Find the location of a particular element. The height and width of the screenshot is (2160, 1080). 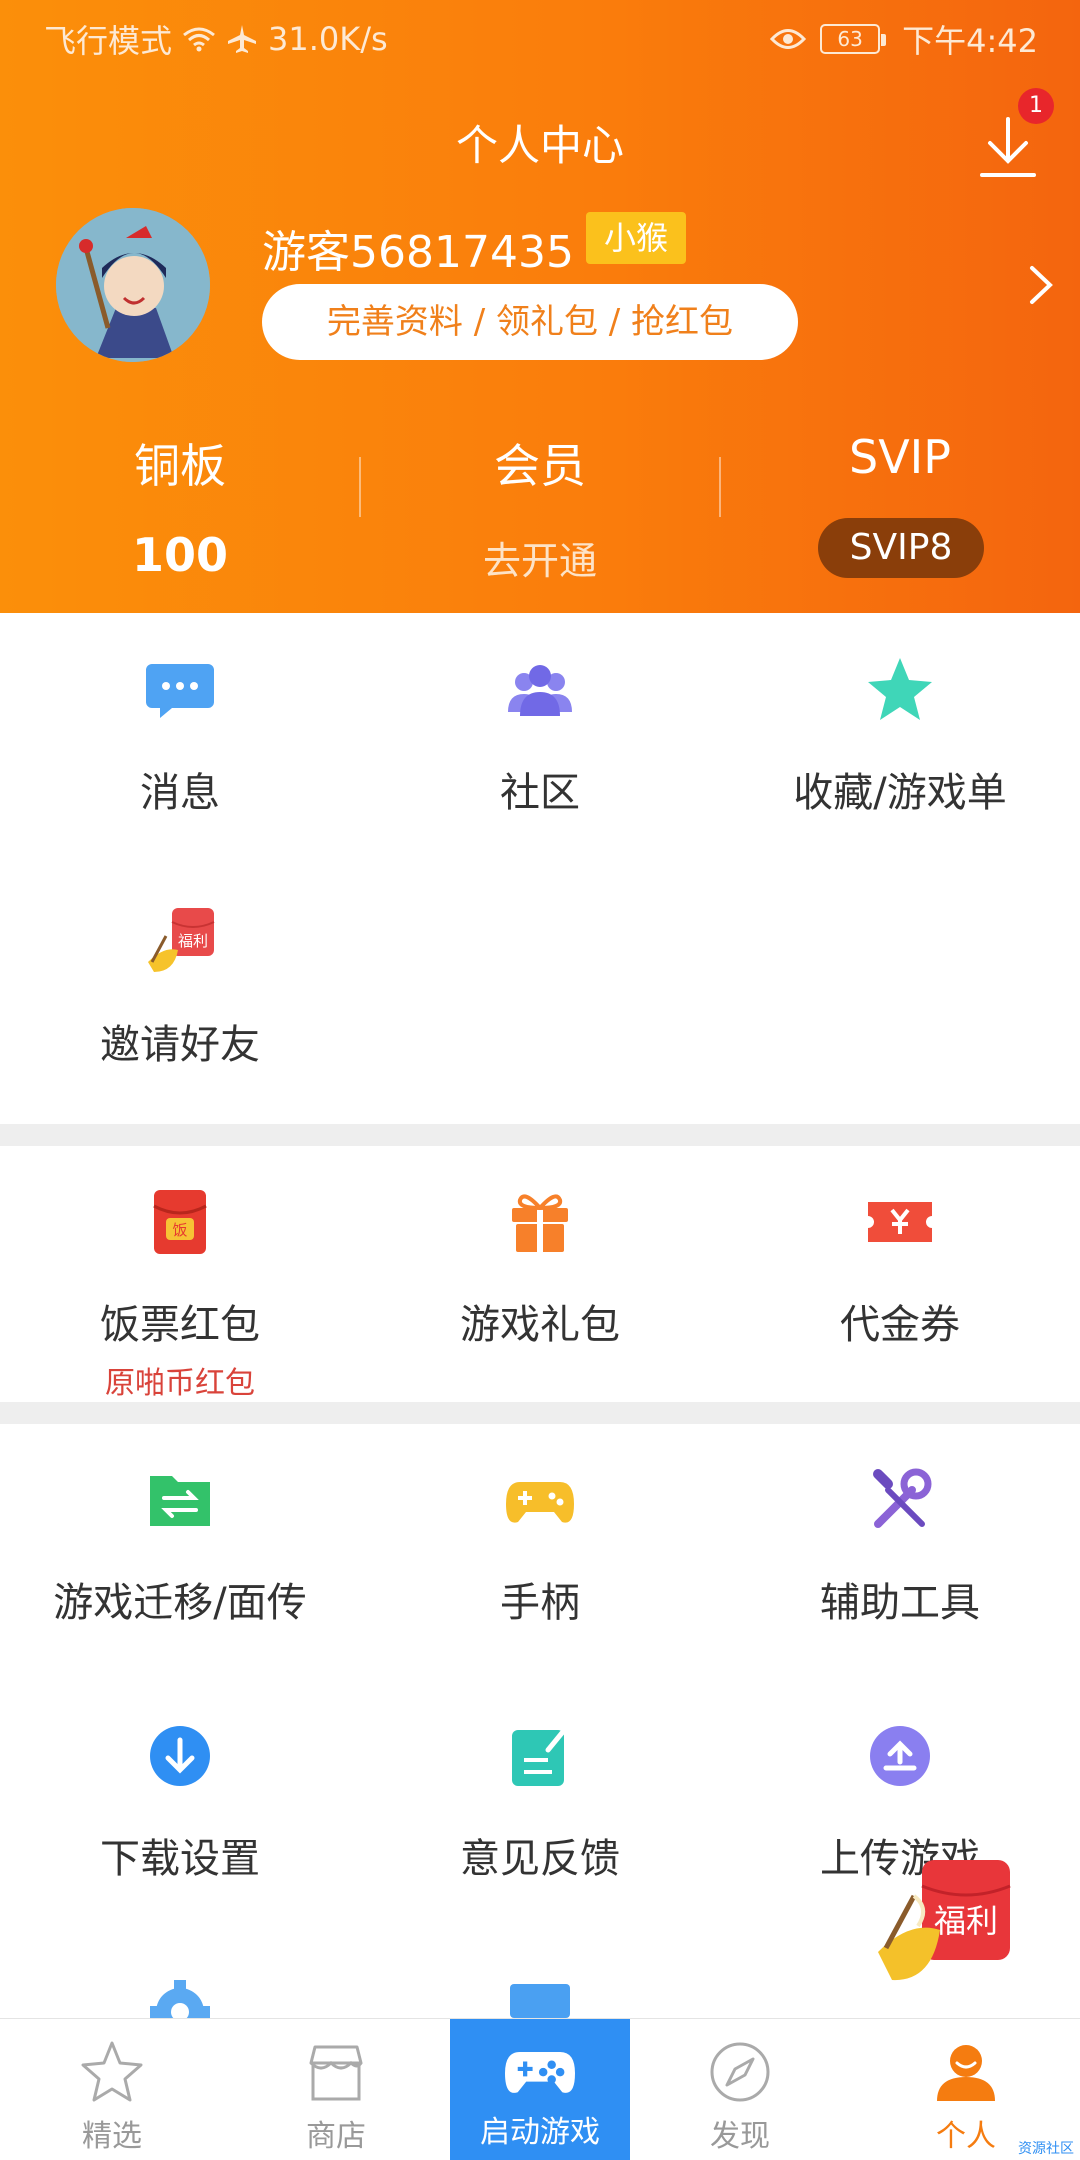

stat-value: 去开通 is located at coordinates (539, 561).